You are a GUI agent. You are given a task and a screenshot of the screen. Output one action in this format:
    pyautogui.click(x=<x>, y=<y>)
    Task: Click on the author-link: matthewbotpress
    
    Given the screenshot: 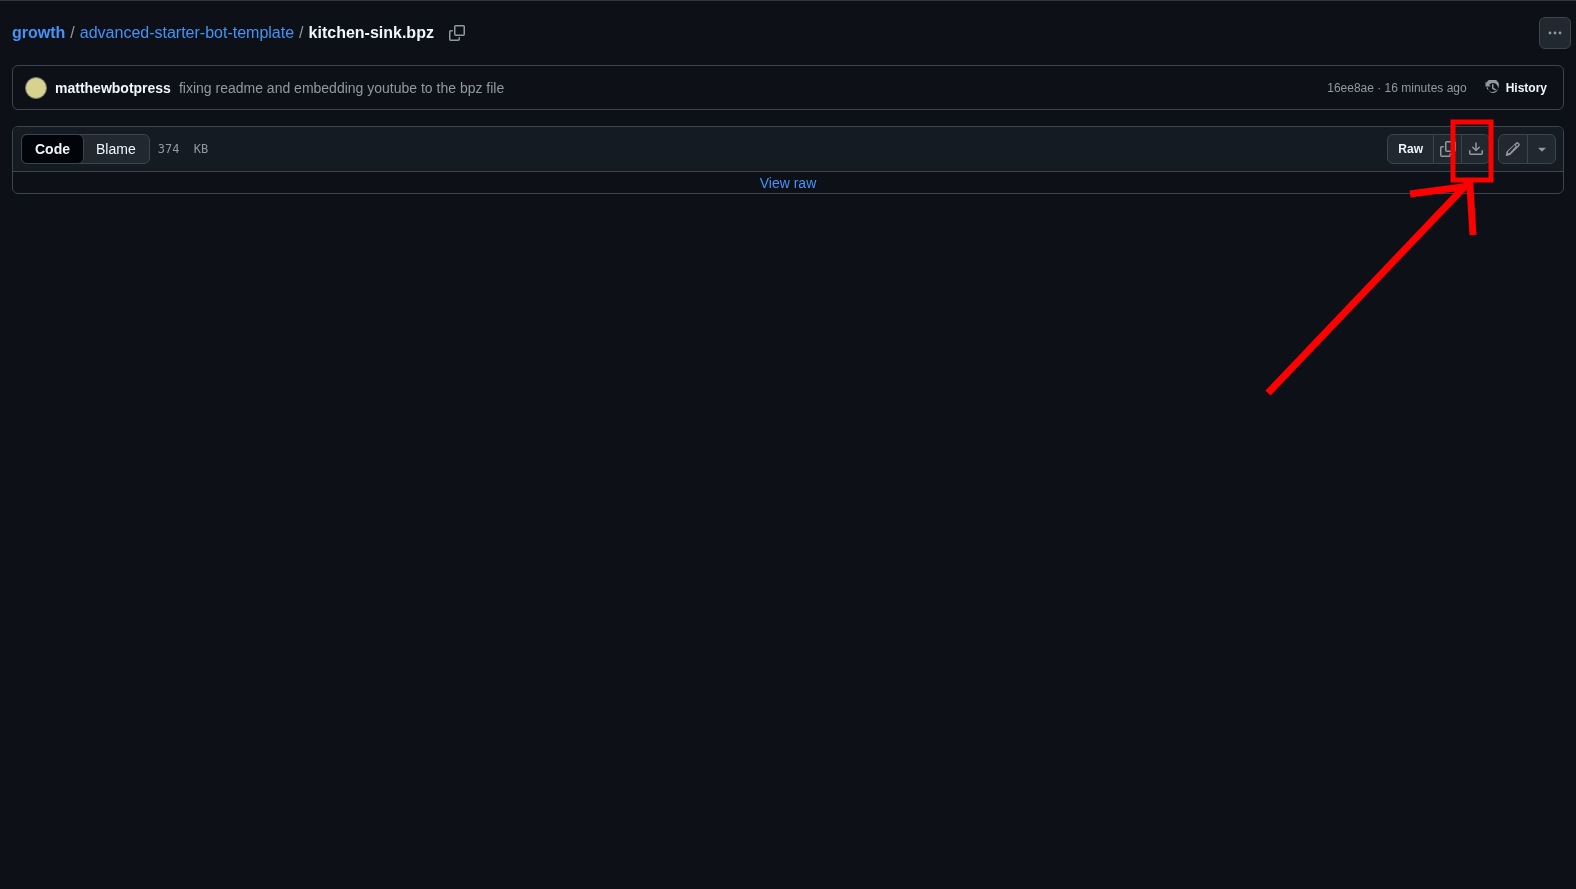 What is the action you would take?
    pyautogui.click(x=113, y=87)
    